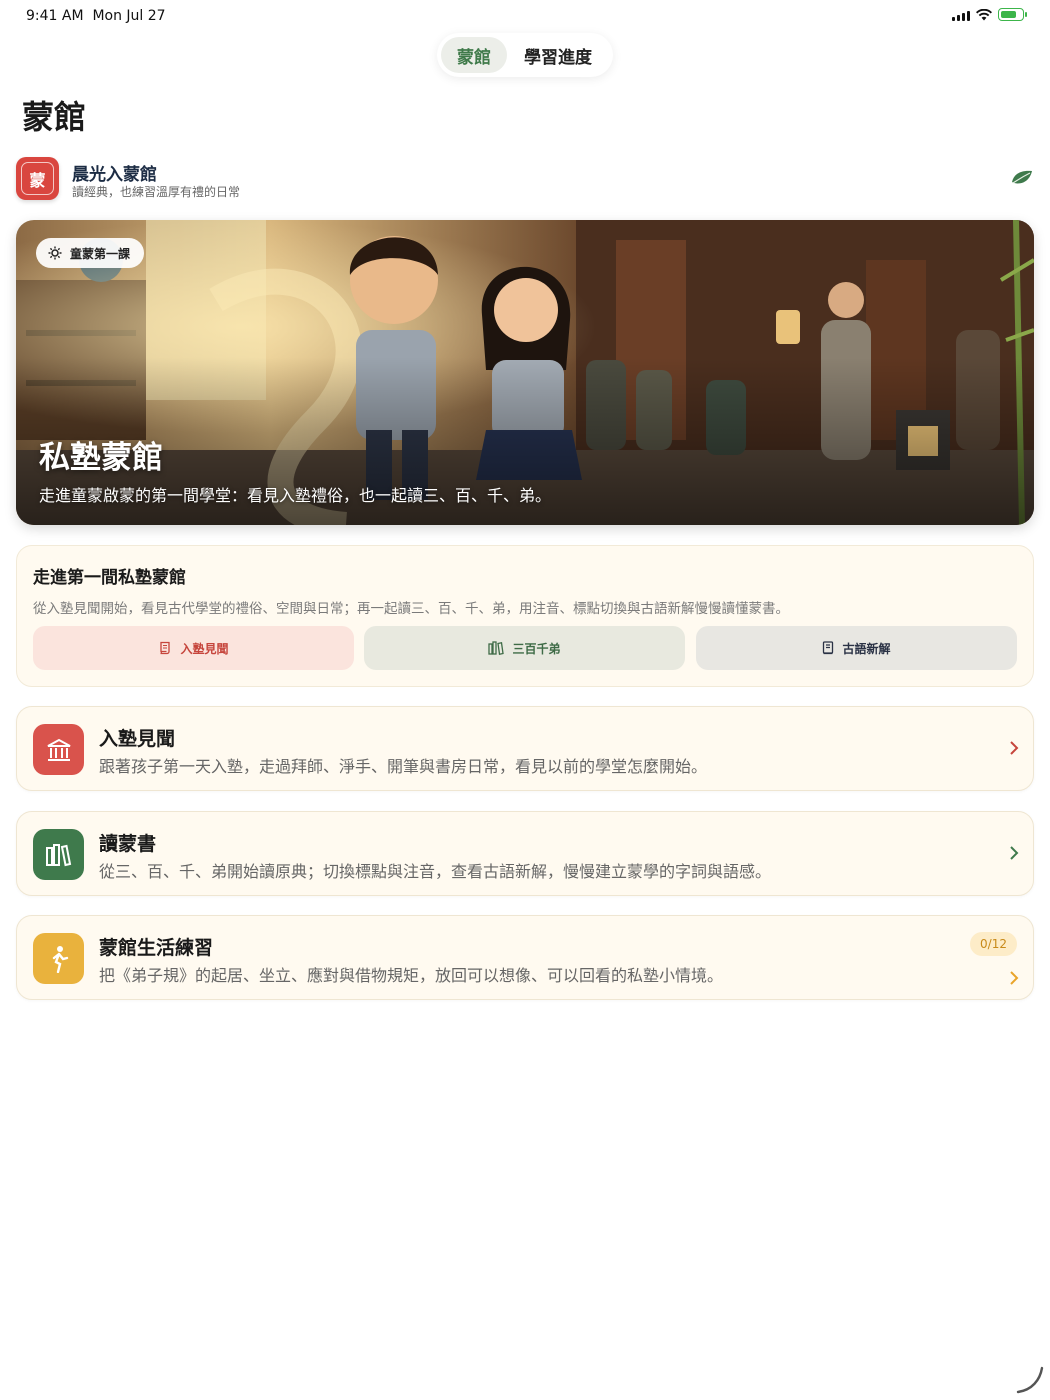 The width and height of the screenshot is (1050, 1400). I want to click on hero-badge: 童蒙第一課, so click(90, 253).